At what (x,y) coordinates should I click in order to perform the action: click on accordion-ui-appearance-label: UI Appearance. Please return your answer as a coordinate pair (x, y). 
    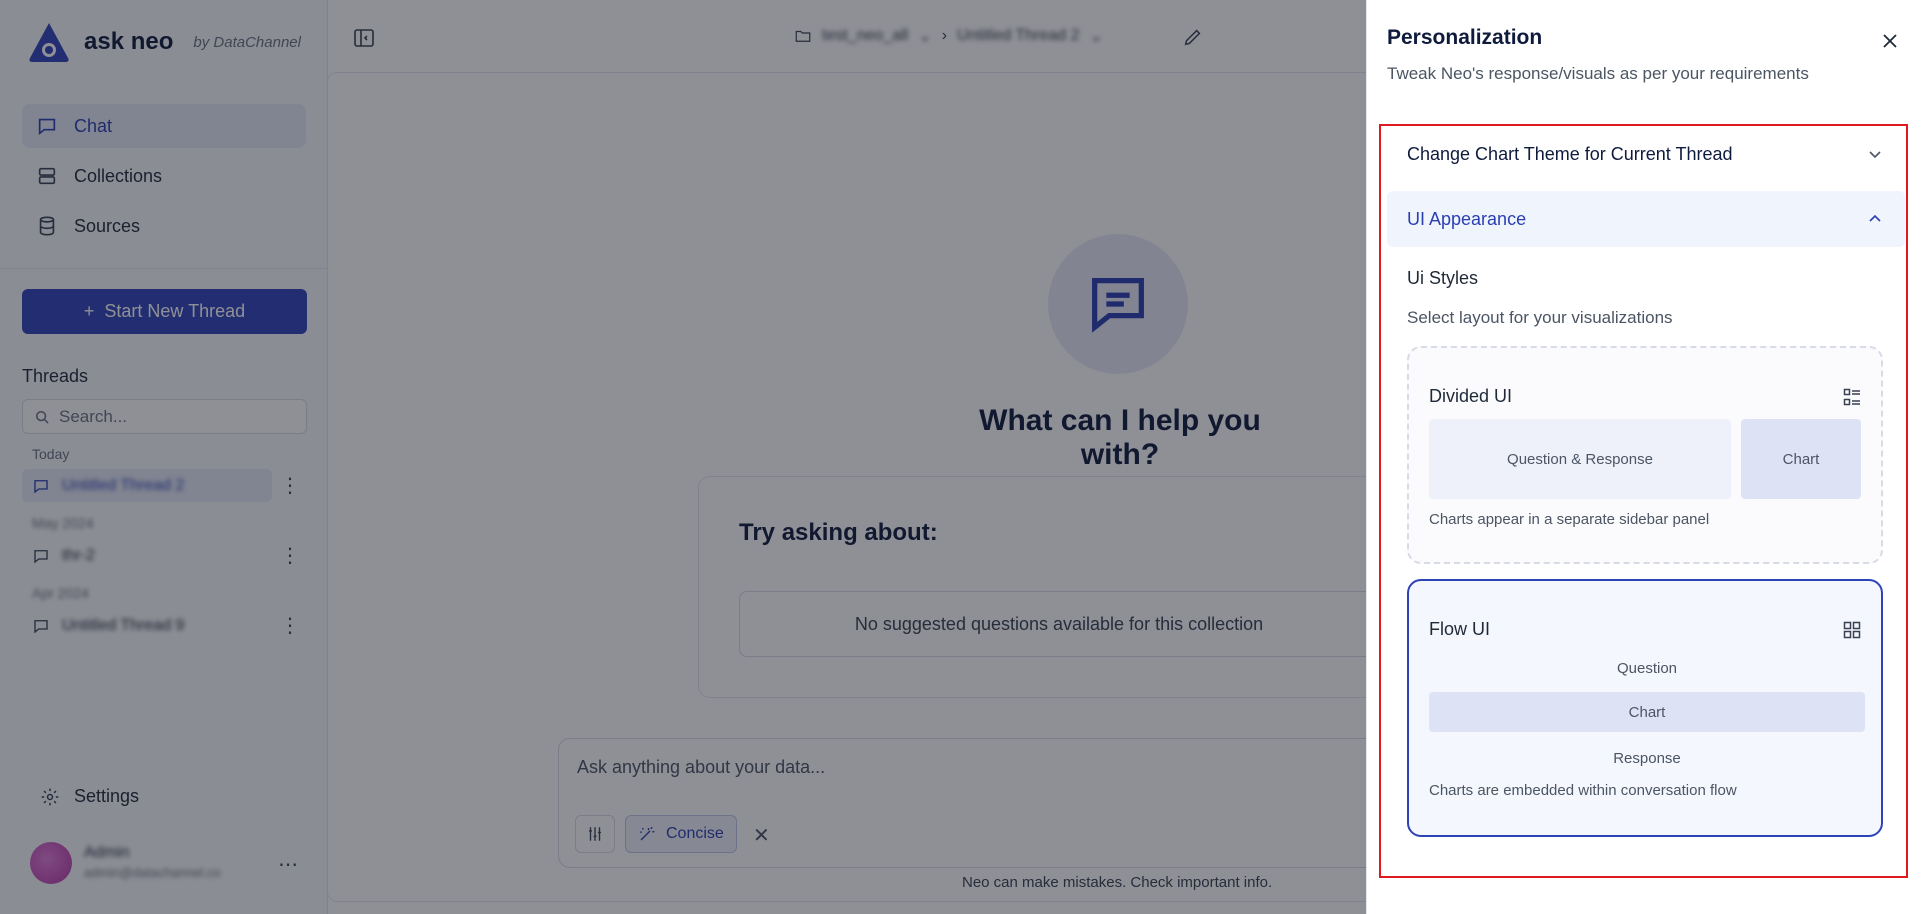
    Looking at the image, I should click on (1467, 218).